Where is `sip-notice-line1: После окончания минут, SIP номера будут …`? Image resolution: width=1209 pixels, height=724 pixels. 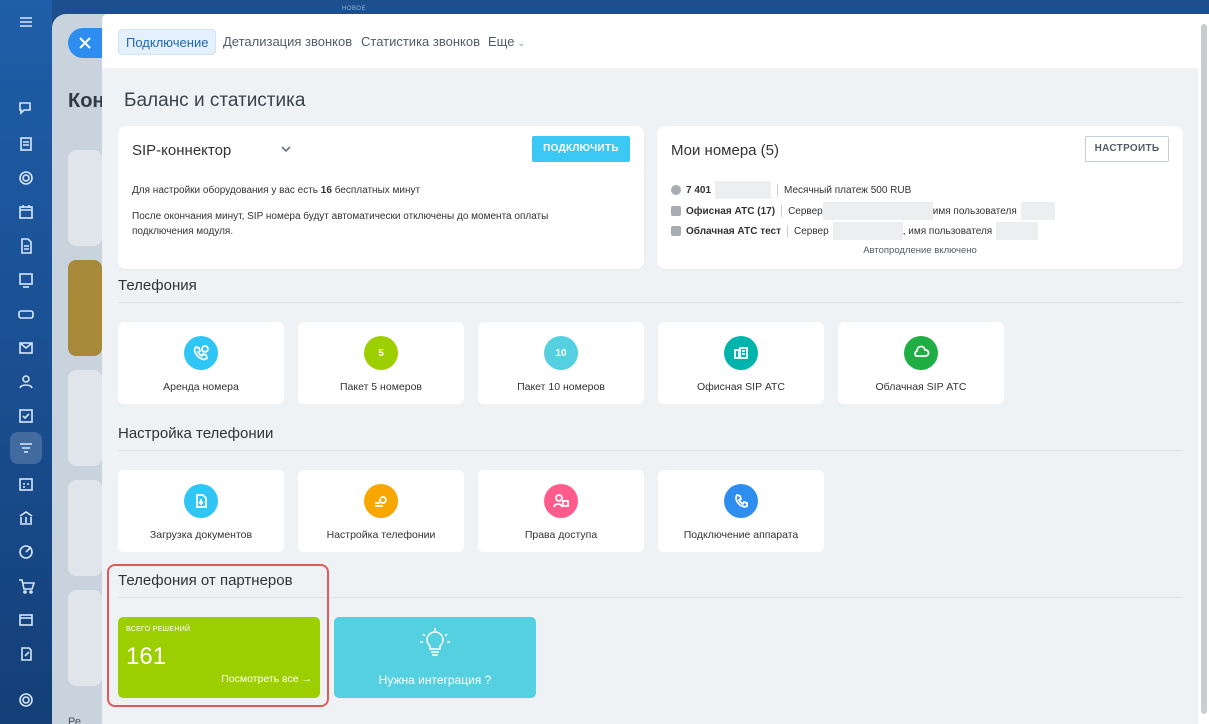 sip-notice-line1: После окончания минут, SIP номера будут … is located at coordinates (340, 216).